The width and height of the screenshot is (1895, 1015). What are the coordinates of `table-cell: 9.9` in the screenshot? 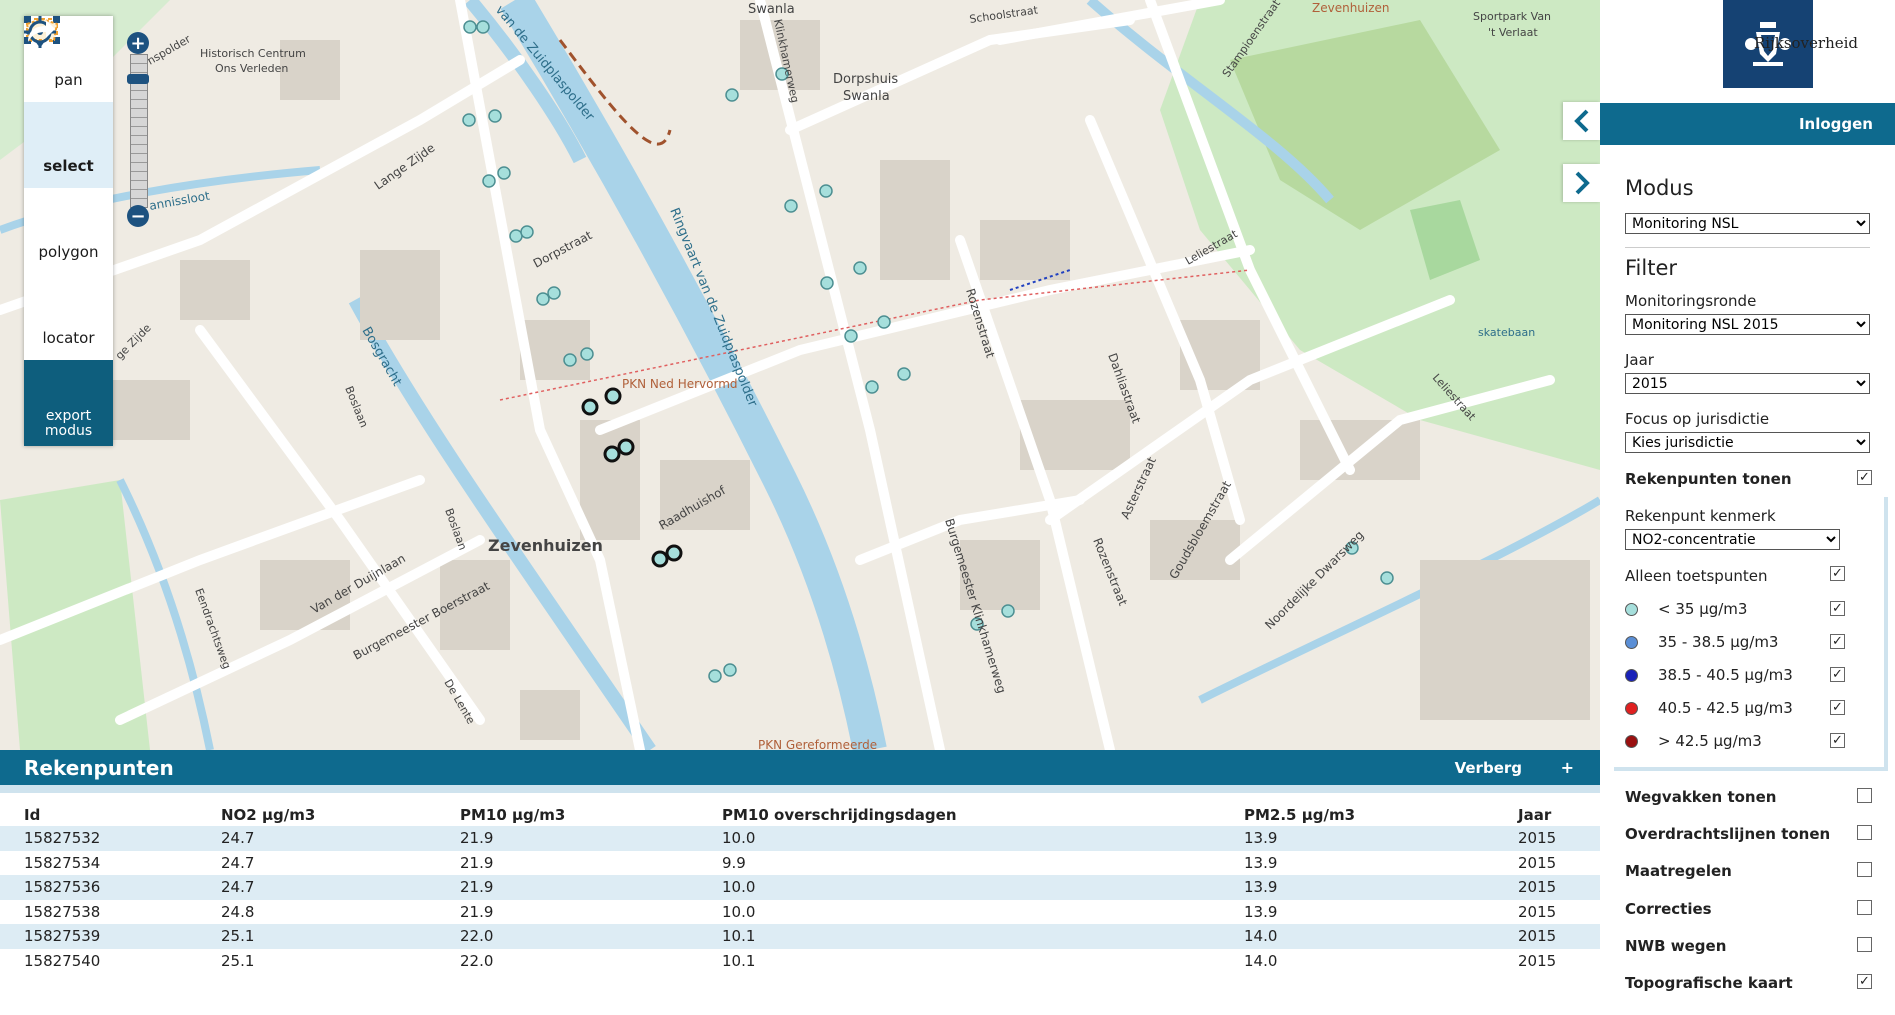 It's located at (734, 862).